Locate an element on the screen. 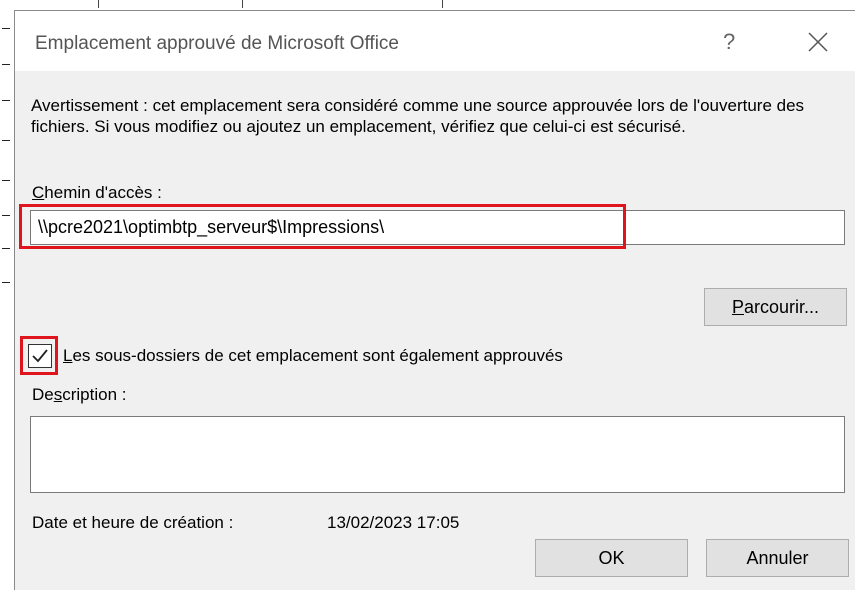 Image resolution: width=855 pixels, height=590 pixels. close-icon is located at coordinates (818, 42).